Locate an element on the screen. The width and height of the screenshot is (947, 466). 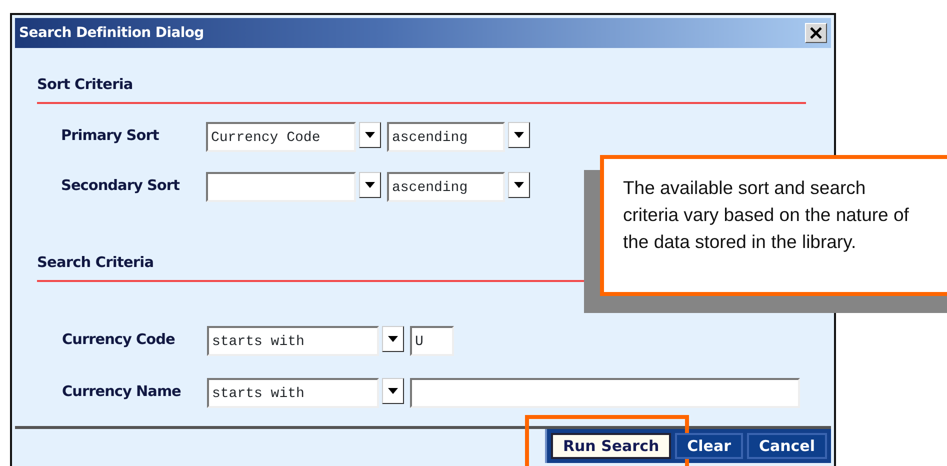
dialog-button: Cancel is located at coordinates (786, 446).